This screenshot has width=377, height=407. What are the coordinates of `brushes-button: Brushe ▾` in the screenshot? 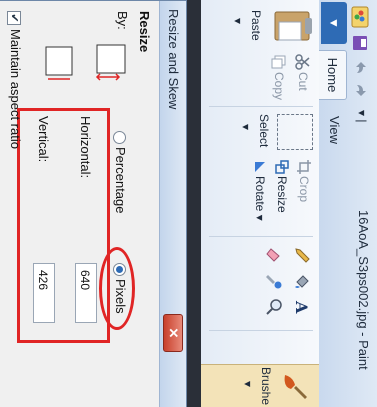 It's located at (260, 385).